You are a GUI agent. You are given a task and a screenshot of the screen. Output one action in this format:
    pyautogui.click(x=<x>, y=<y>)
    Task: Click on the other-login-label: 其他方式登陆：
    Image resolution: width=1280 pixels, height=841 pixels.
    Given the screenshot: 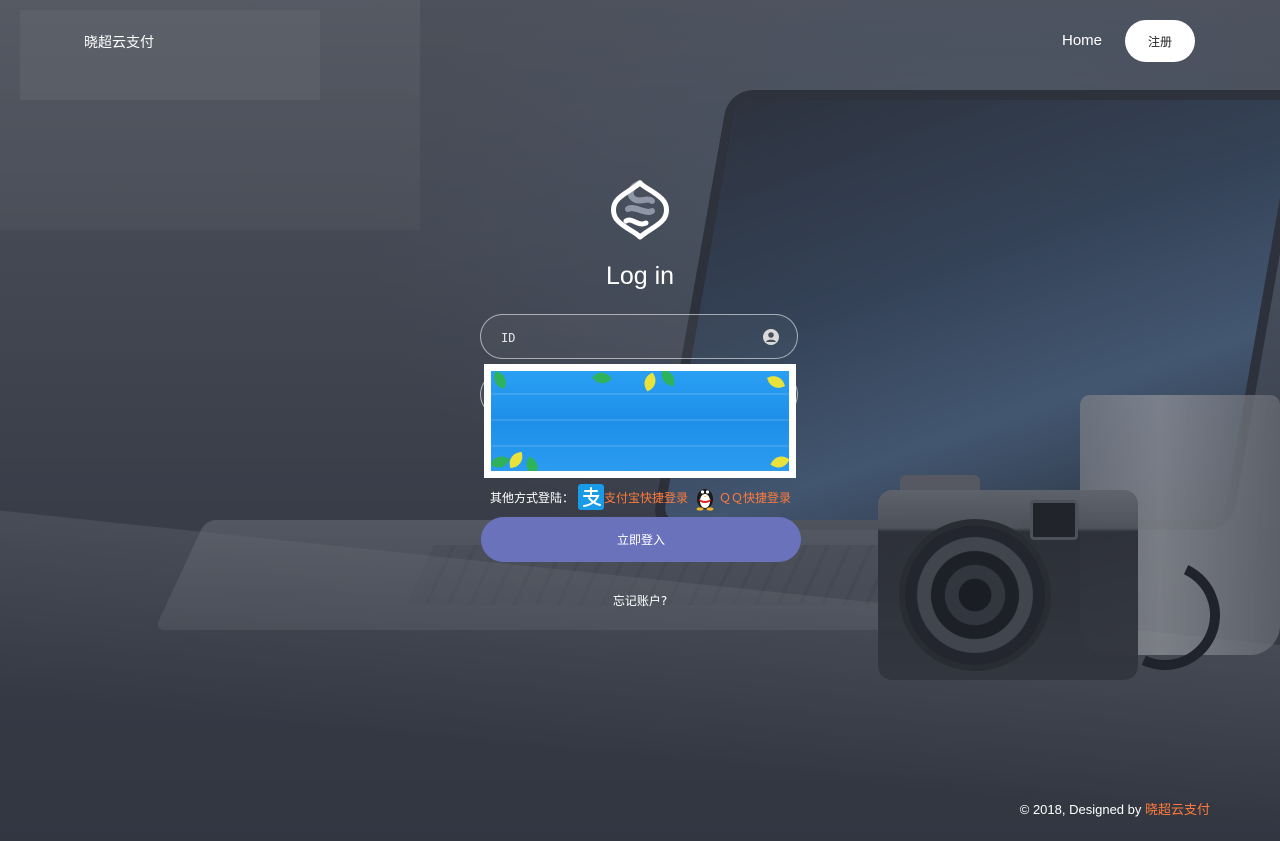 What is the action you would take?
    pyautogui.click(x=532, y=497)
    